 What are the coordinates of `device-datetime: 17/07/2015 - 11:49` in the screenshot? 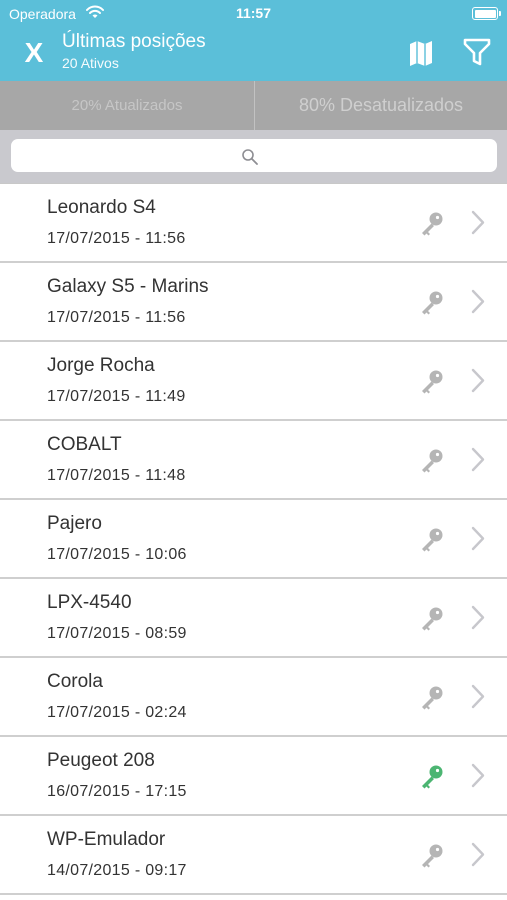 It's located at (116, 396).